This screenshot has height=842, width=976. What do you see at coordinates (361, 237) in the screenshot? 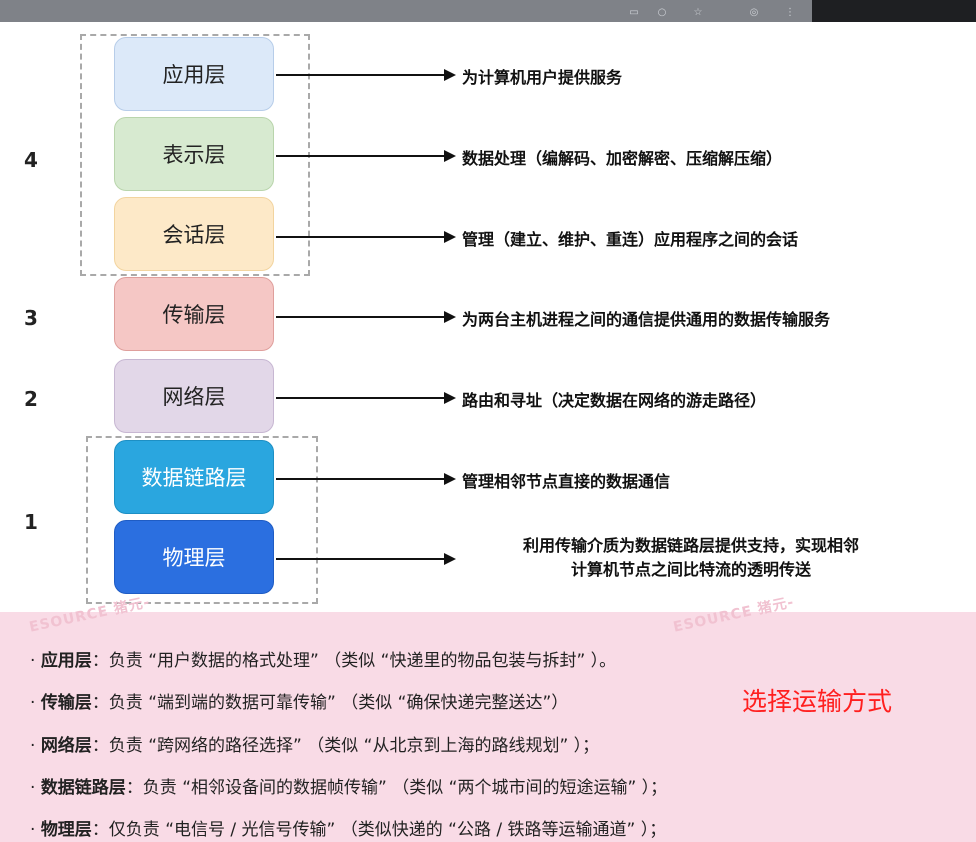
I see `arrow-session` at bounding box center [361, 237].